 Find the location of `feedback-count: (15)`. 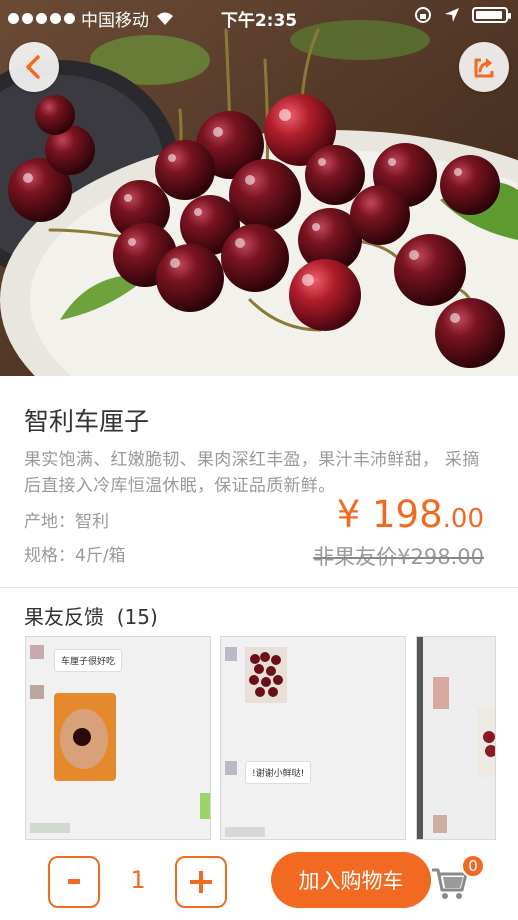

feedback-count: (15) is located at coordinates (137, 617).